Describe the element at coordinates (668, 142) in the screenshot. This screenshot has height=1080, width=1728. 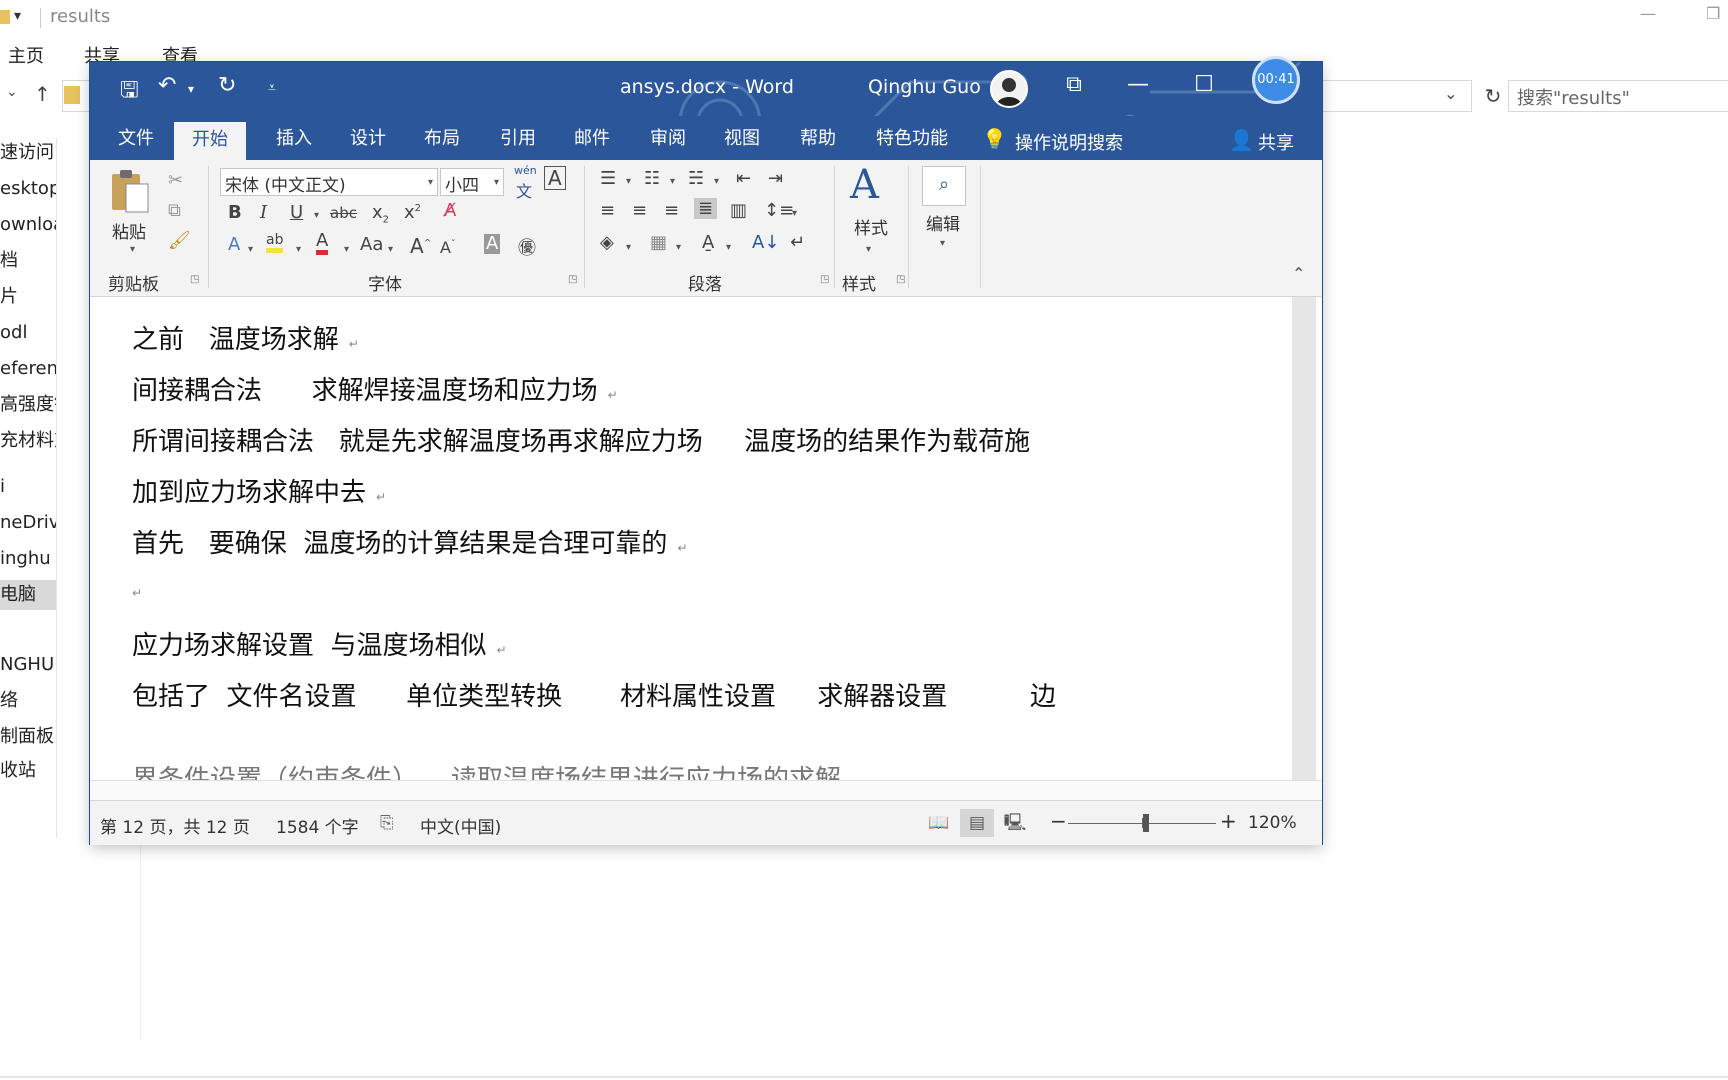
I see `tab-review: 审阅` at that location.